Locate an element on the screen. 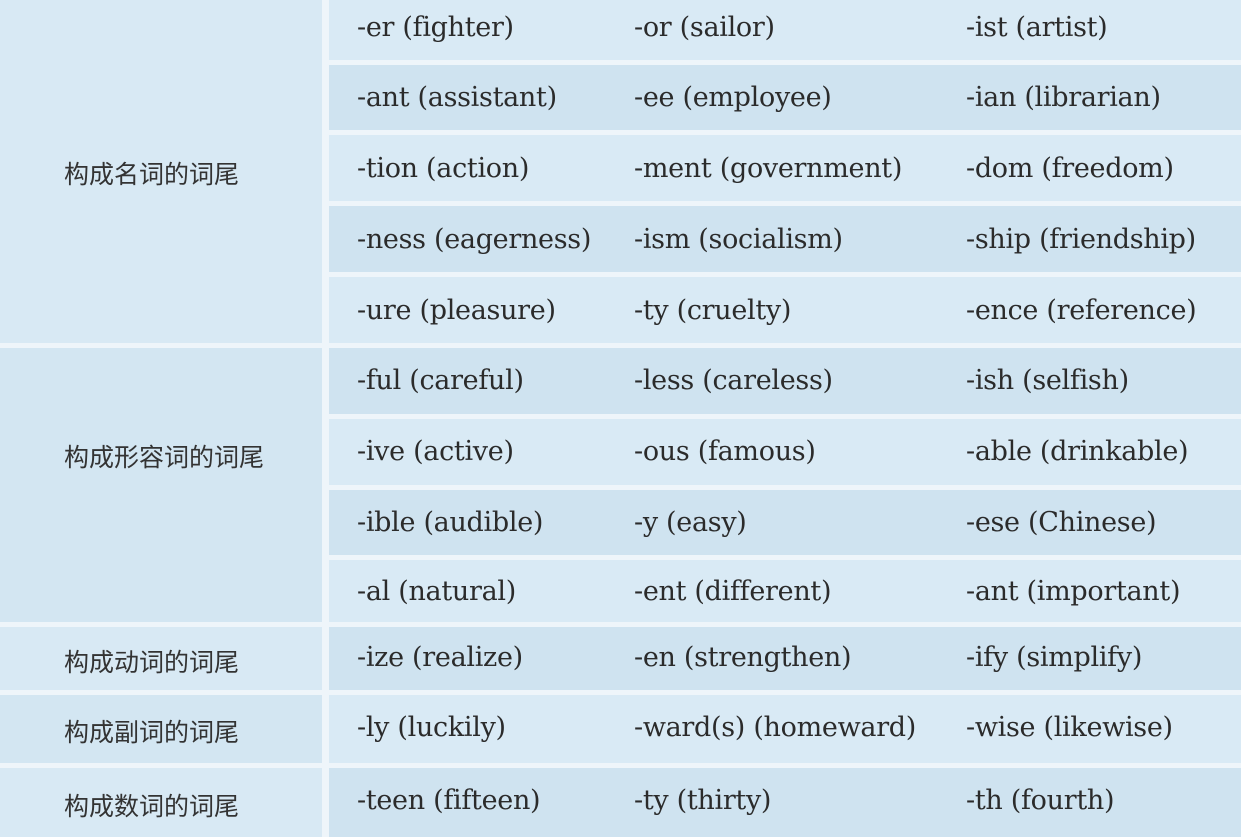 The width and height of the screenshot is (1241, 837). suffix-cell: -able (drinkable) is located at coordinates (1077, 451).